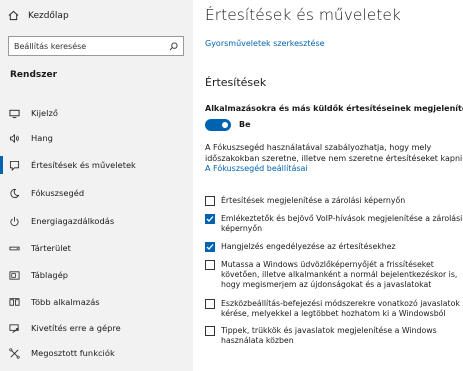 The width and height of the screenshot is (463, 371). What do you see at coordinates (13, 15) in the screenshot?
I see `home-icon` at bounding box center [13, 15].